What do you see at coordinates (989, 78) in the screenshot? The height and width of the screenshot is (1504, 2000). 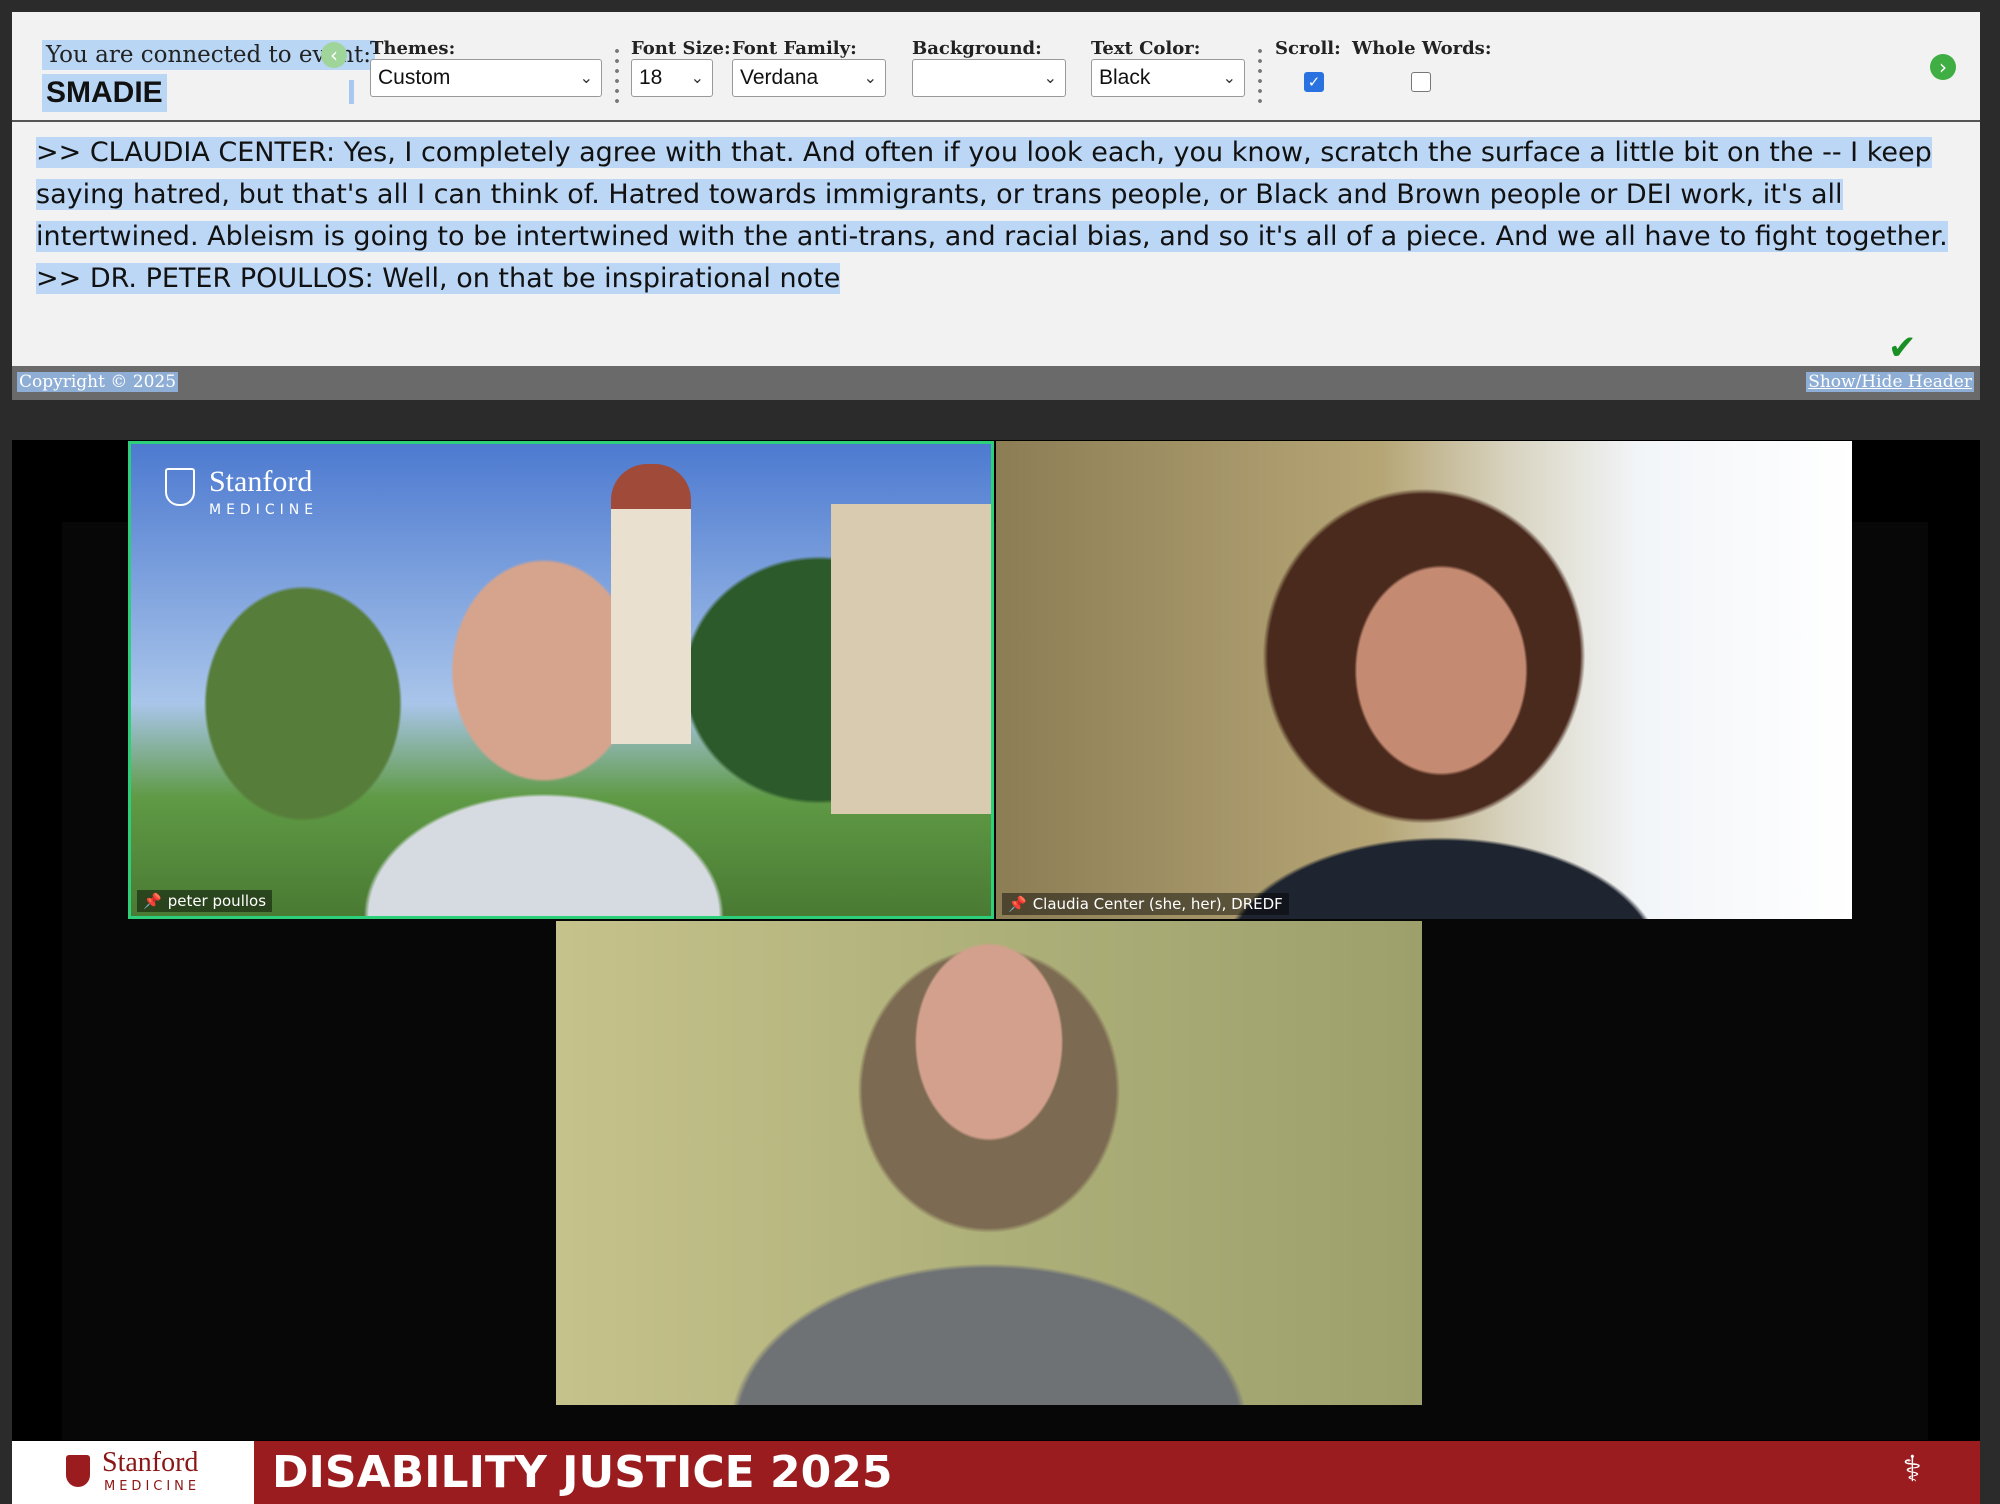 I see `background-select: ⌄` at bounding box center [989, 78].